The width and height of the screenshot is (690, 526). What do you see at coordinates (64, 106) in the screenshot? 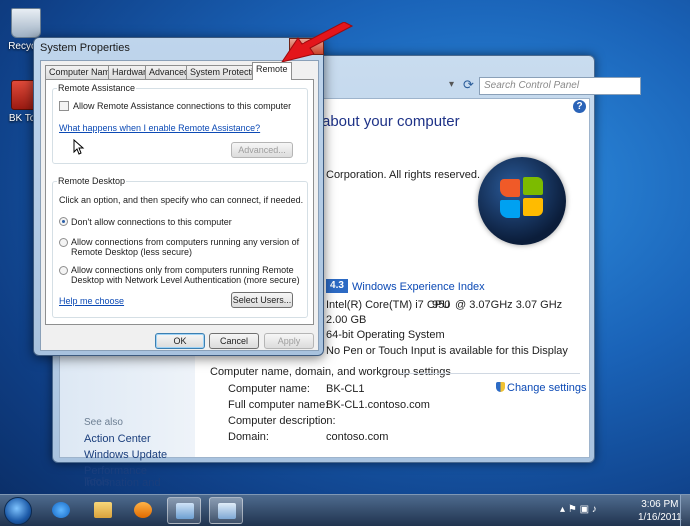
I see `allow-remote-assistance-checkbox` at bounding box center [64, 106].